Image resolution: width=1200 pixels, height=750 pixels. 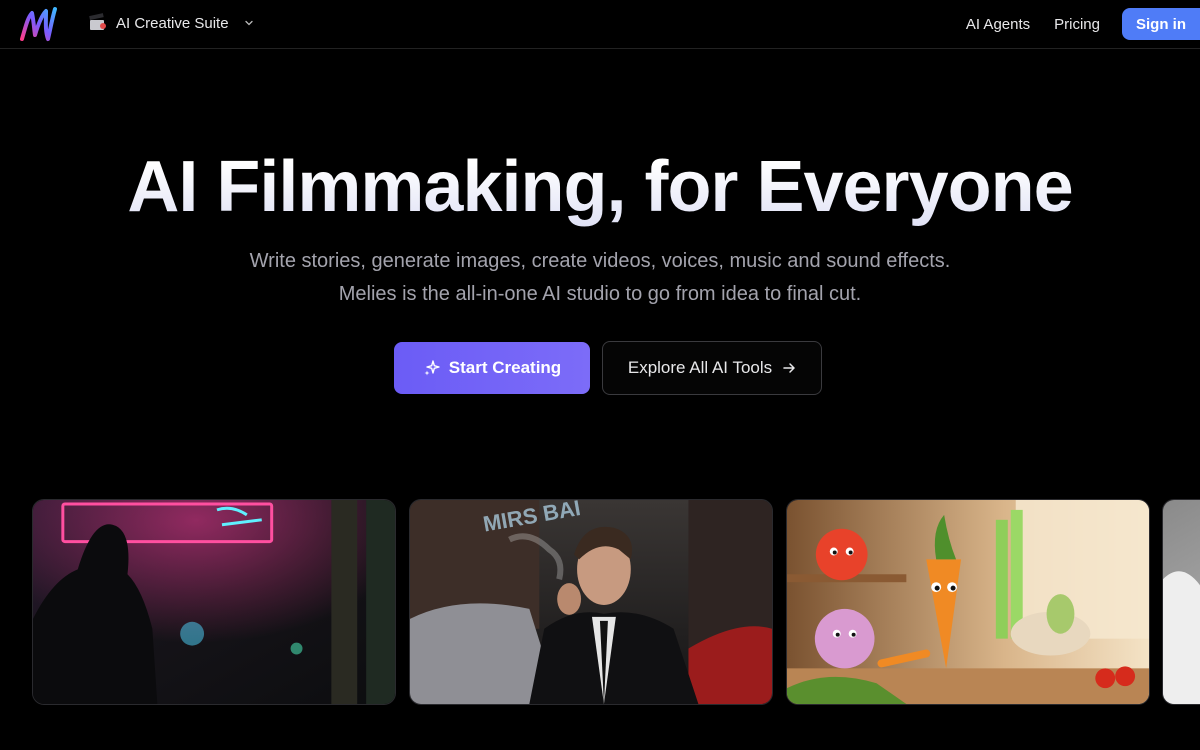 What do you see at coordinates (600, 187) in the screenshot?
I see `hero-title: AI Filmmaking, for Everyone` at bounding box center [600, 187].